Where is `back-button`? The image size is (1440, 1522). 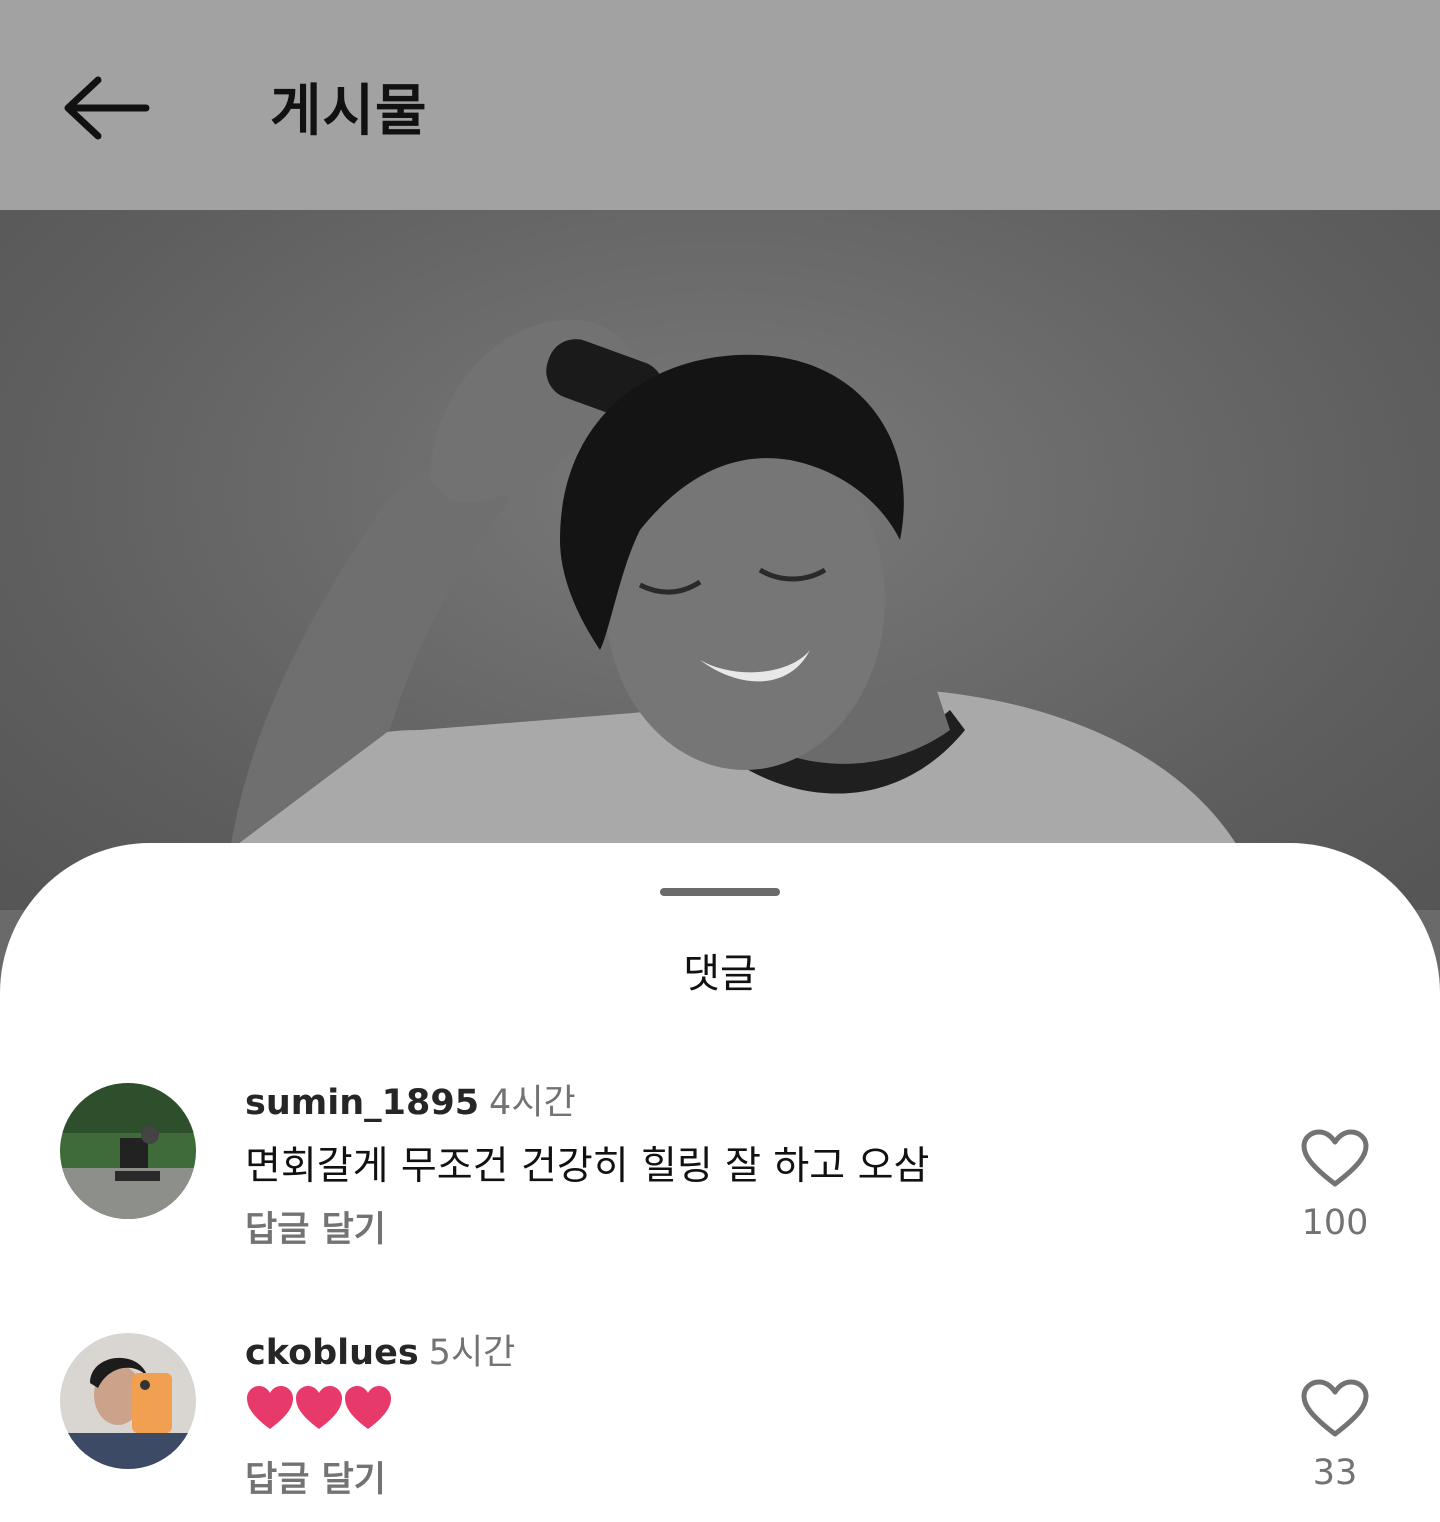
back-button is located at coordinates (106, 108).